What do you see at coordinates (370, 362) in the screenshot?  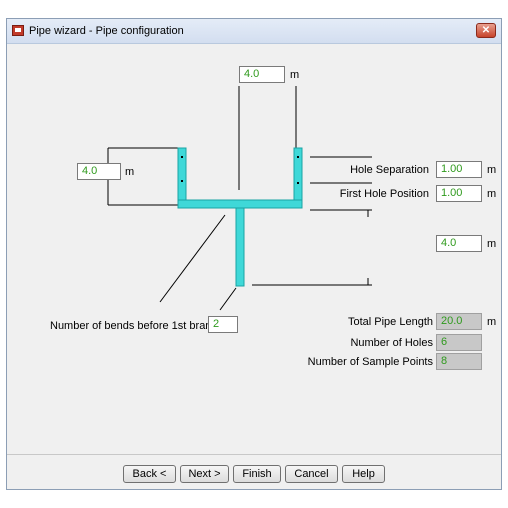 I see `number-of-sample-points-label: Number of Sample Points` at bounding box center [370, 362].